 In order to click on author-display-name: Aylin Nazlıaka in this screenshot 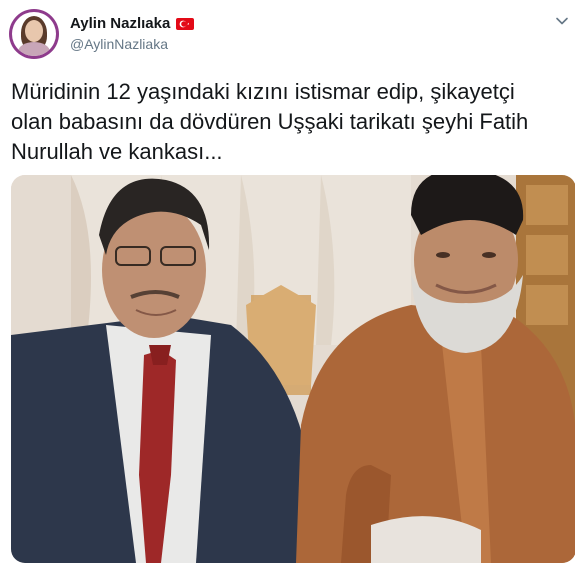, I will do `click(120, 23)`.